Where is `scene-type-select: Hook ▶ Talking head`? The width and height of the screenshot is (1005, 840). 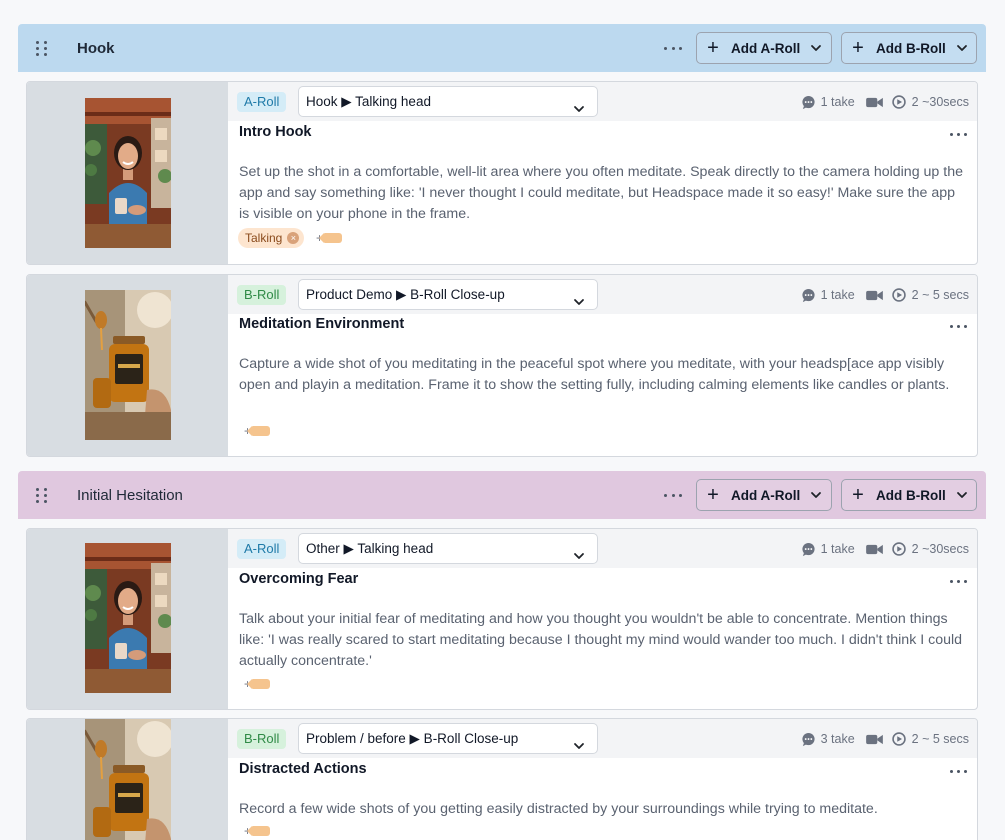 scene-type-select: Hook ▶ Talking head is located at coordinates (448, 101).